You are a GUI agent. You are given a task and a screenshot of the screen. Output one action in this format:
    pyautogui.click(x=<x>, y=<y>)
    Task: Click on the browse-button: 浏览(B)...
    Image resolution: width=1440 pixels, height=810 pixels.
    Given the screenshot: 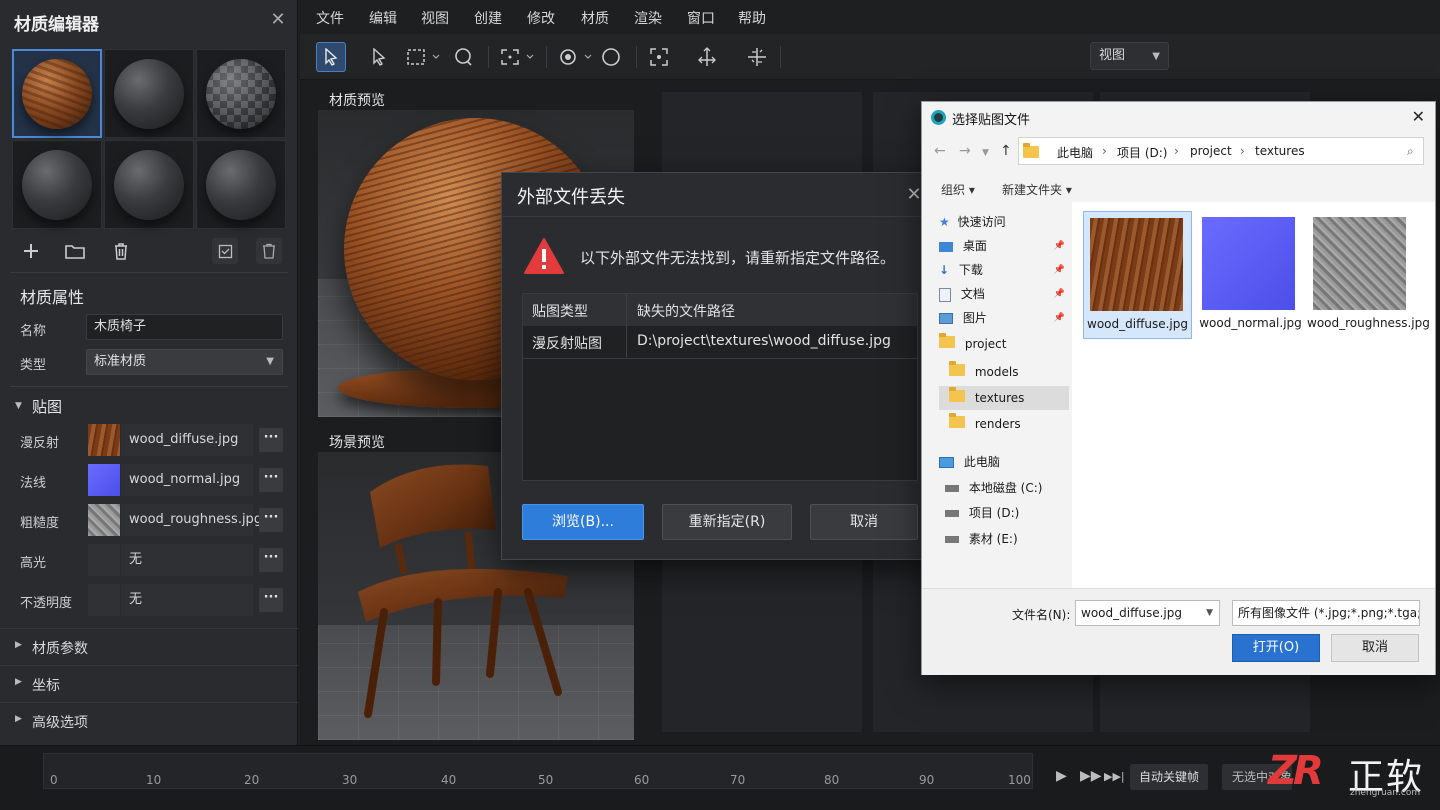 What is the action you would take?
    pyautogui.click(x=583, y=522)
    